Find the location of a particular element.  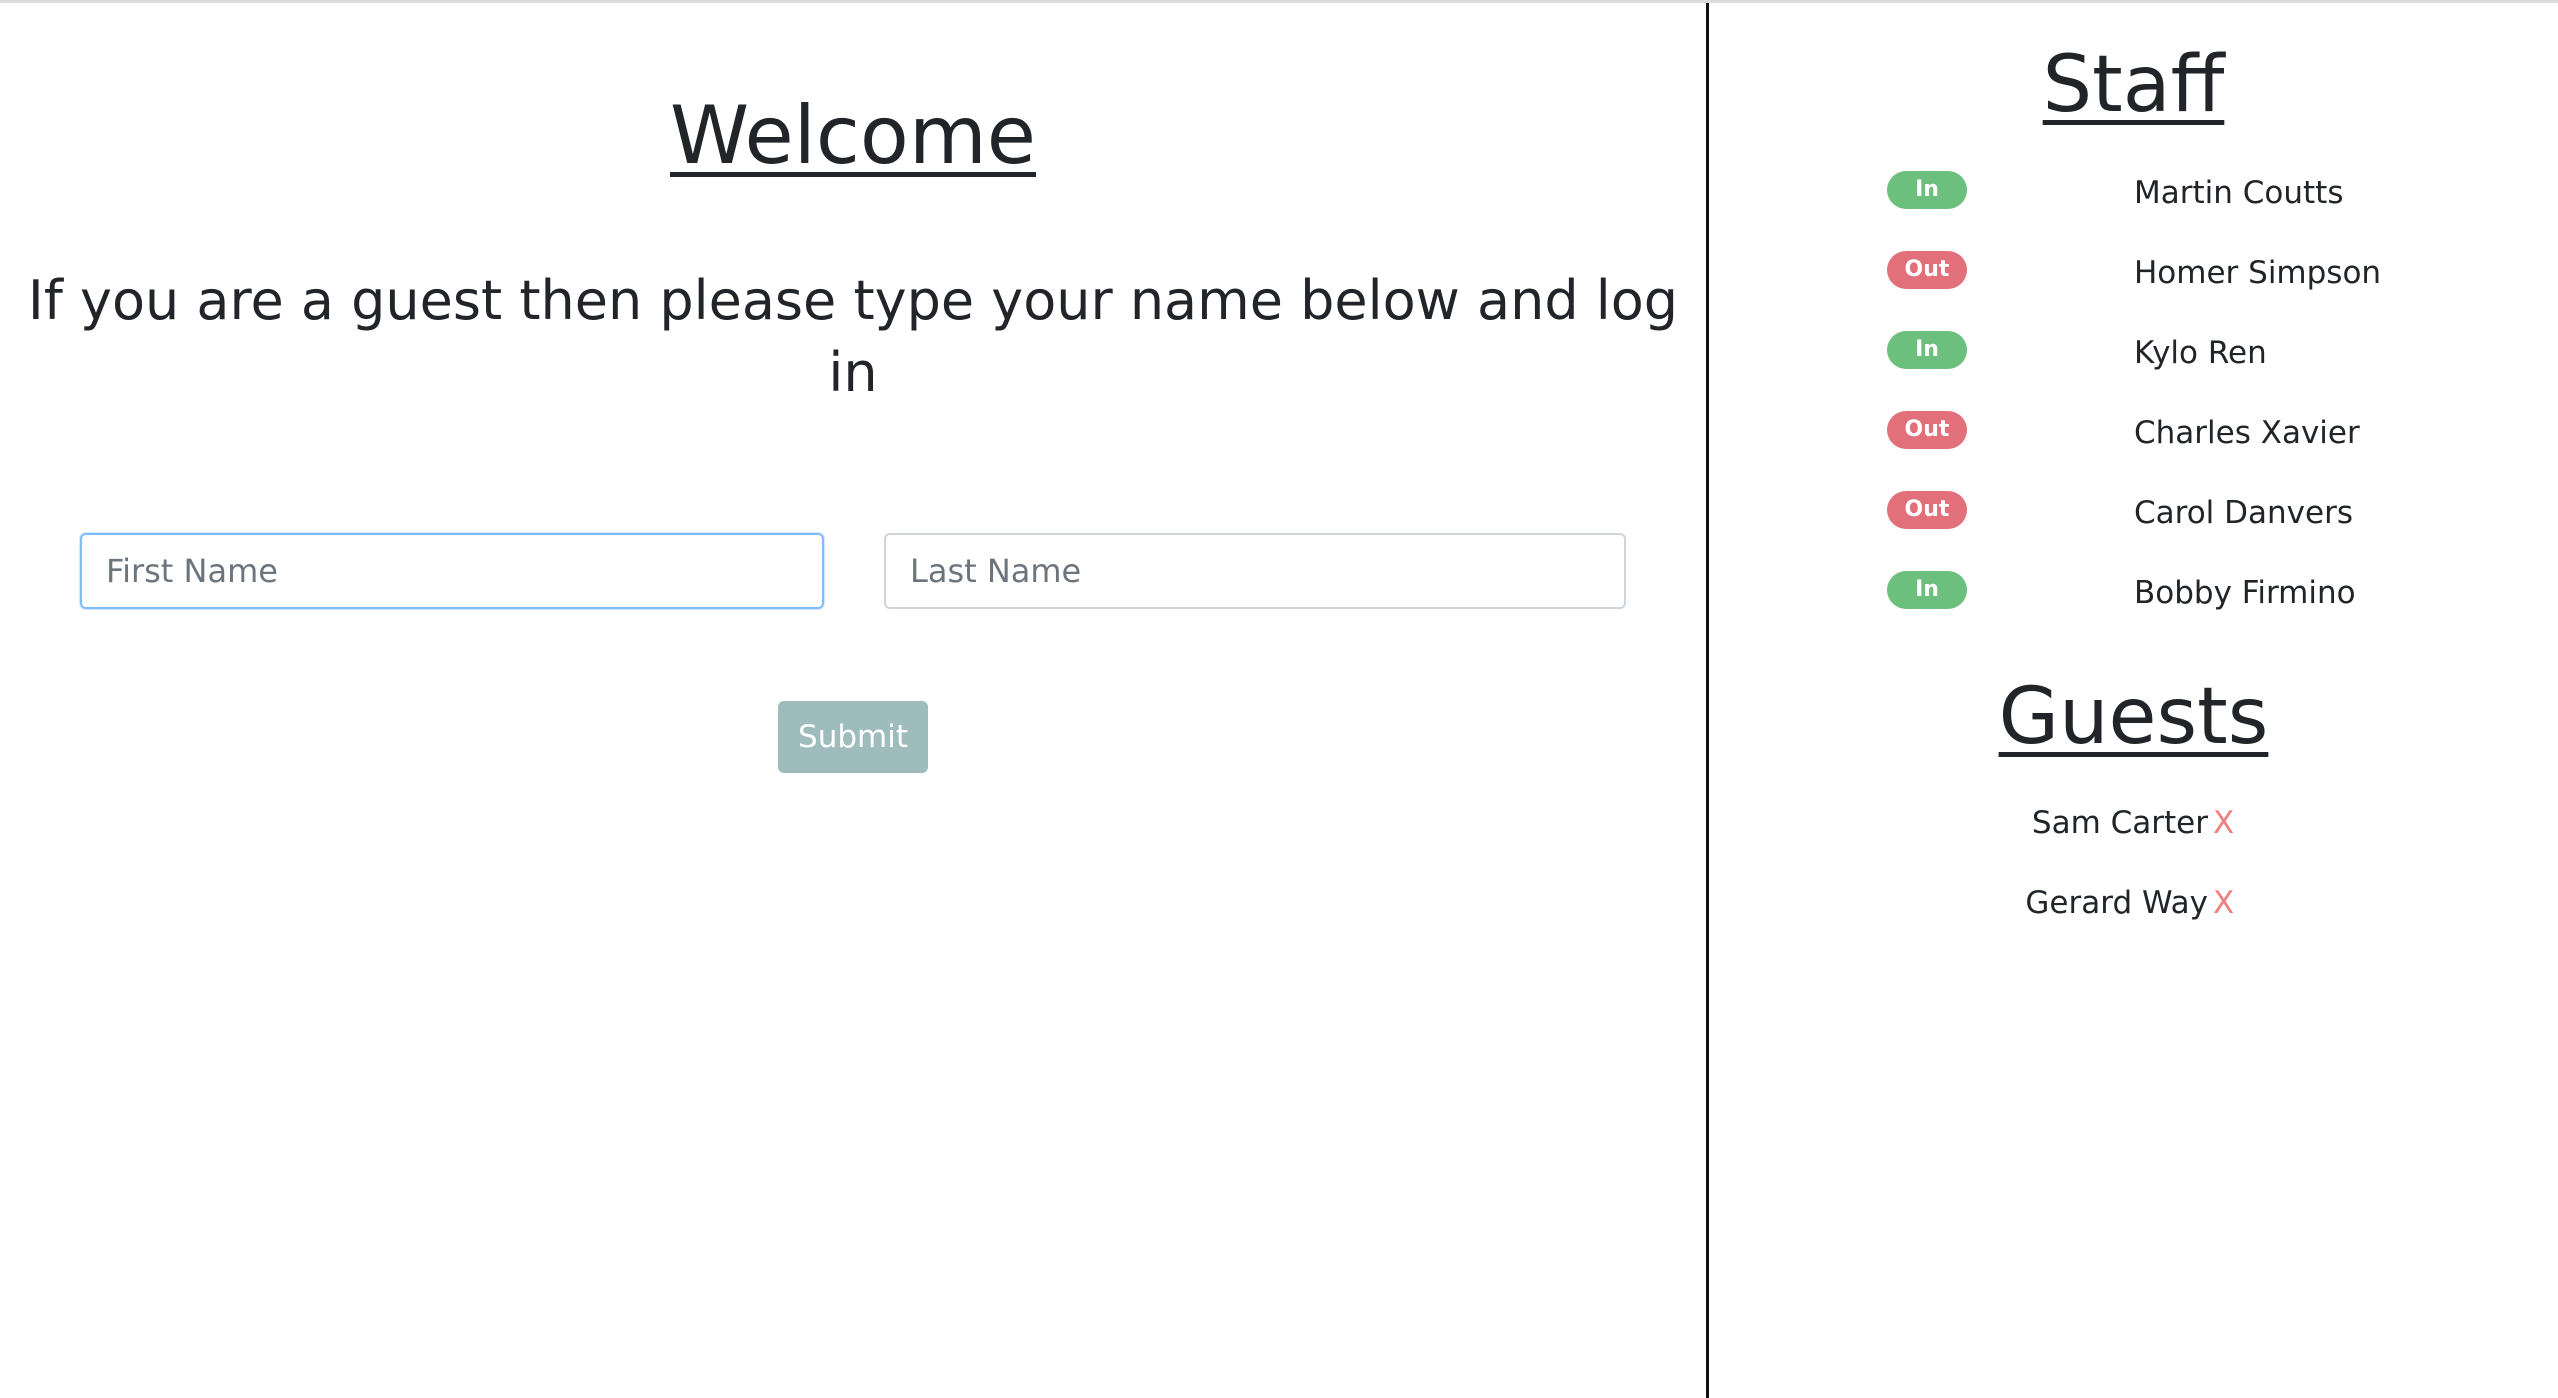

guest-row: Sam Carter X is located at coordinates (2133, 826).